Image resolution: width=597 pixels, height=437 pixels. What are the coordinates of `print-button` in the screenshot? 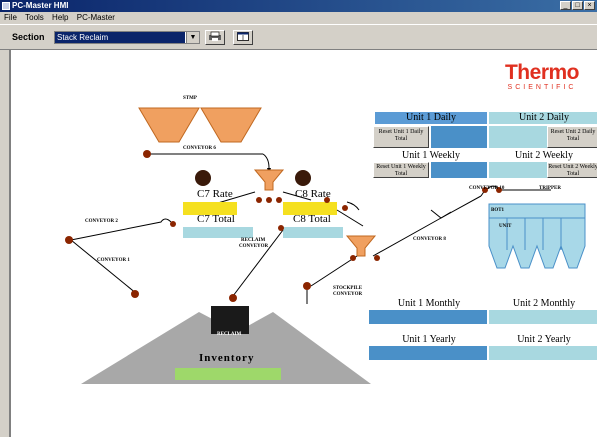 It's located at (215, 37).